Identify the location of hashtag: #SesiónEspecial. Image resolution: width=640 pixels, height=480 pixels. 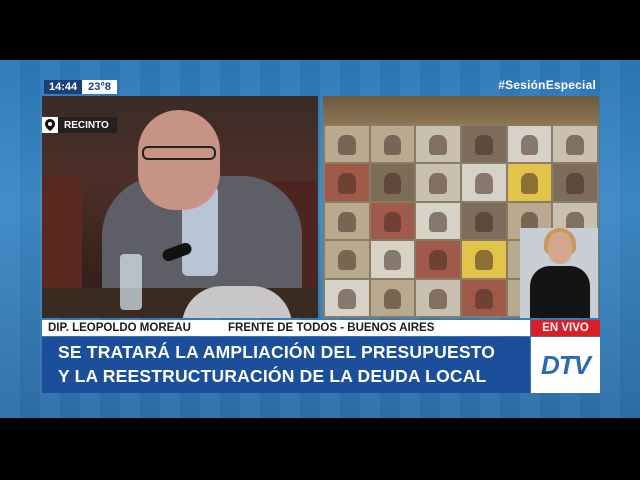
(547, 85).